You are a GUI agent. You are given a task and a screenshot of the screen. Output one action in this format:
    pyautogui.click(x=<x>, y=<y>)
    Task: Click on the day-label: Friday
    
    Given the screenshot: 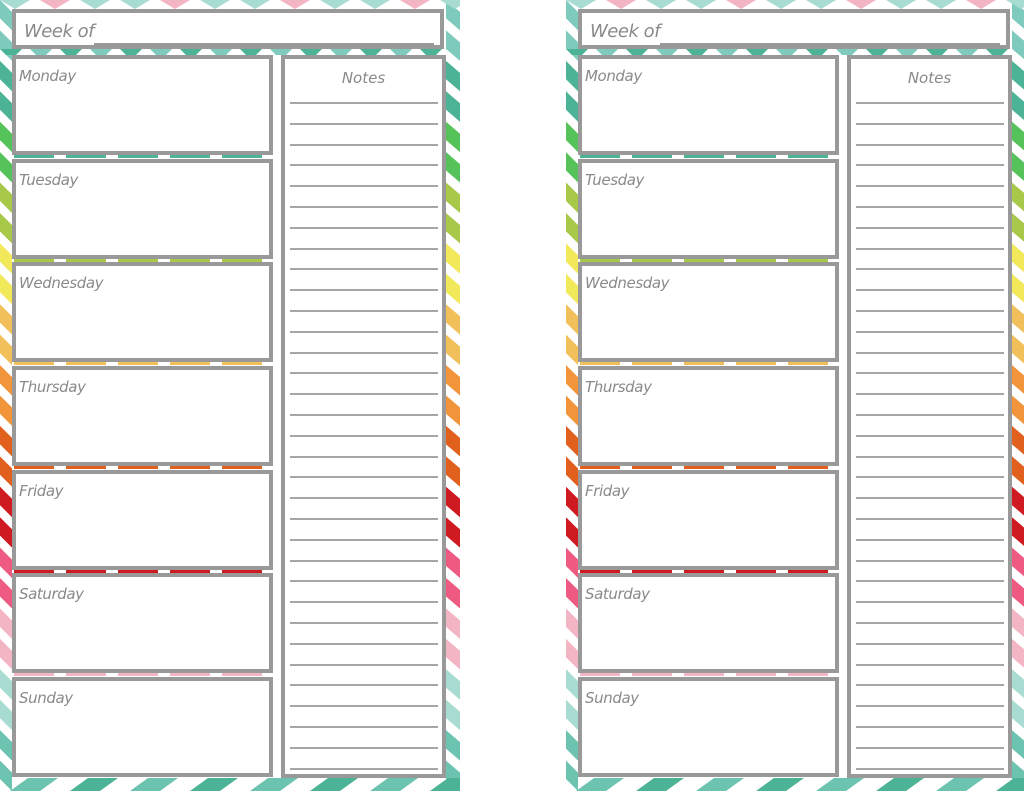 What is the action you would take?
    pyautogui.click(x=607, y=491)
    